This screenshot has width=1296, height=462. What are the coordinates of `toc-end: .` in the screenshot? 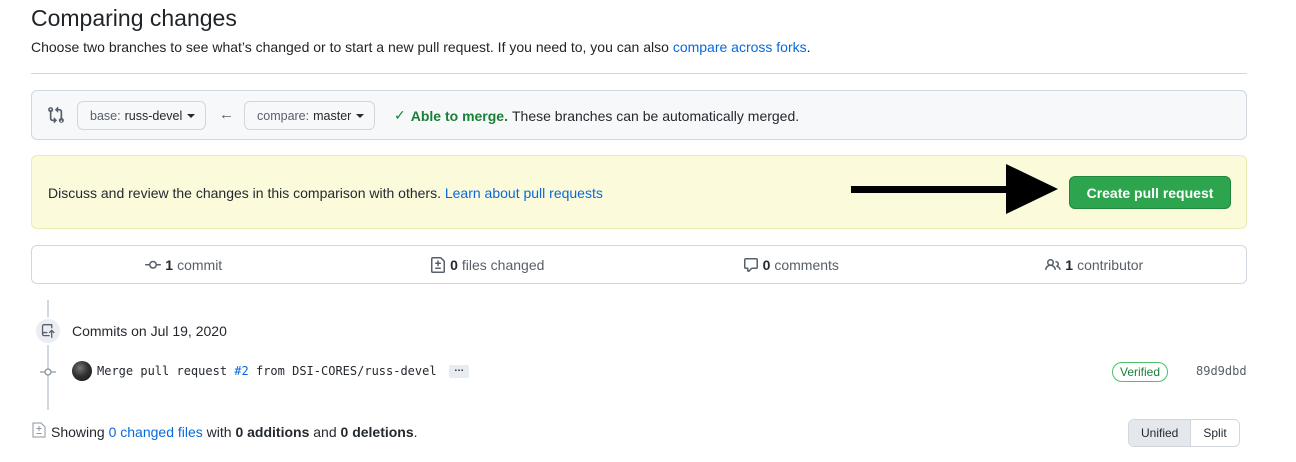 It's located at (415, 432).